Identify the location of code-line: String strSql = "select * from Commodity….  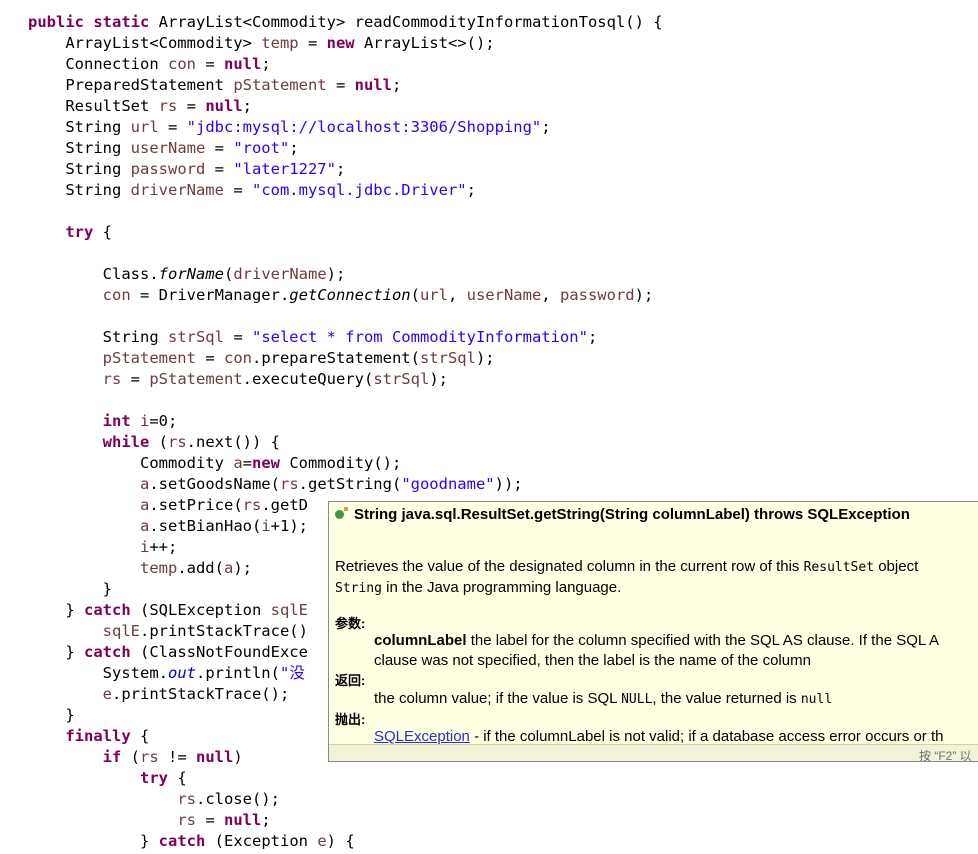
(345, 337).